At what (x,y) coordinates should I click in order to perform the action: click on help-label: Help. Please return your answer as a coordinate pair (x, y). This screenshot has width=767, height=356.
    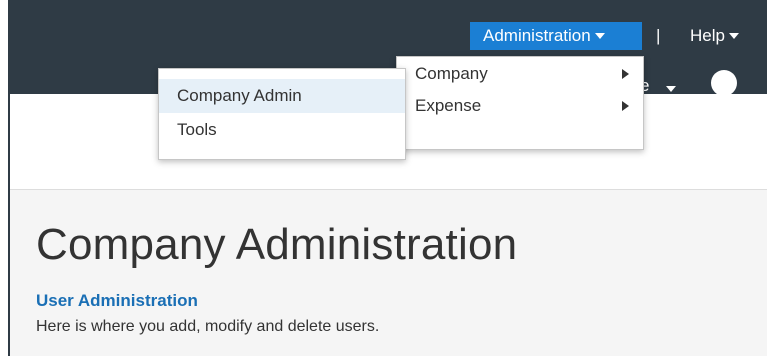
    Looking at the image, I should click on (707, 35).